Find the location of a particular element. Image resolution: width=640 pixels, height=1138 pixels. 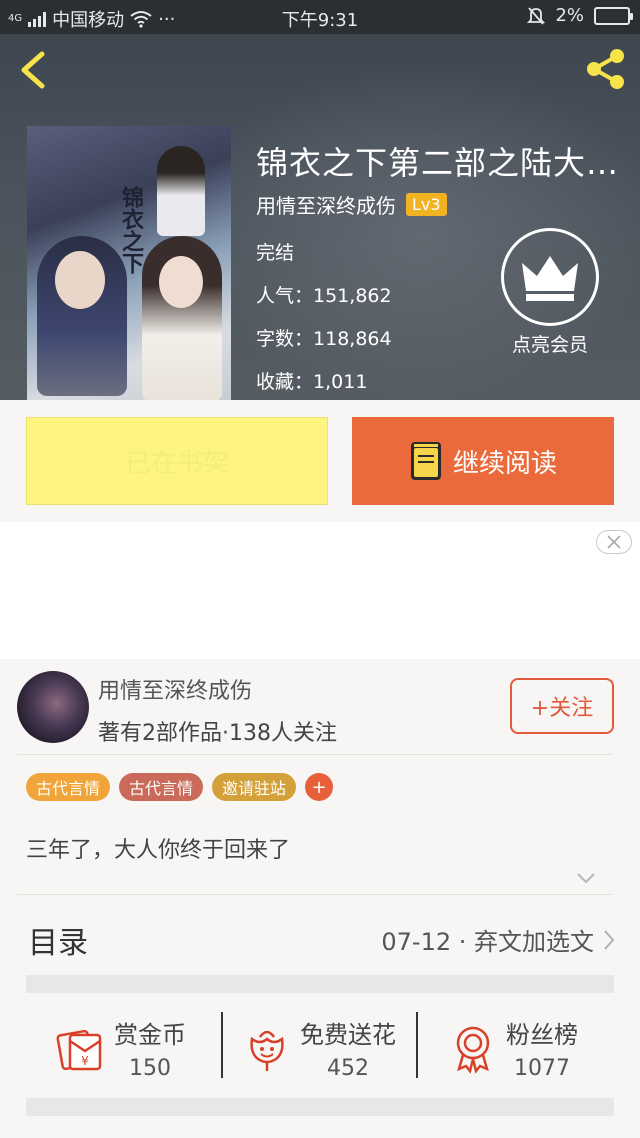

crown-icon is located at coordinates (550, 277).